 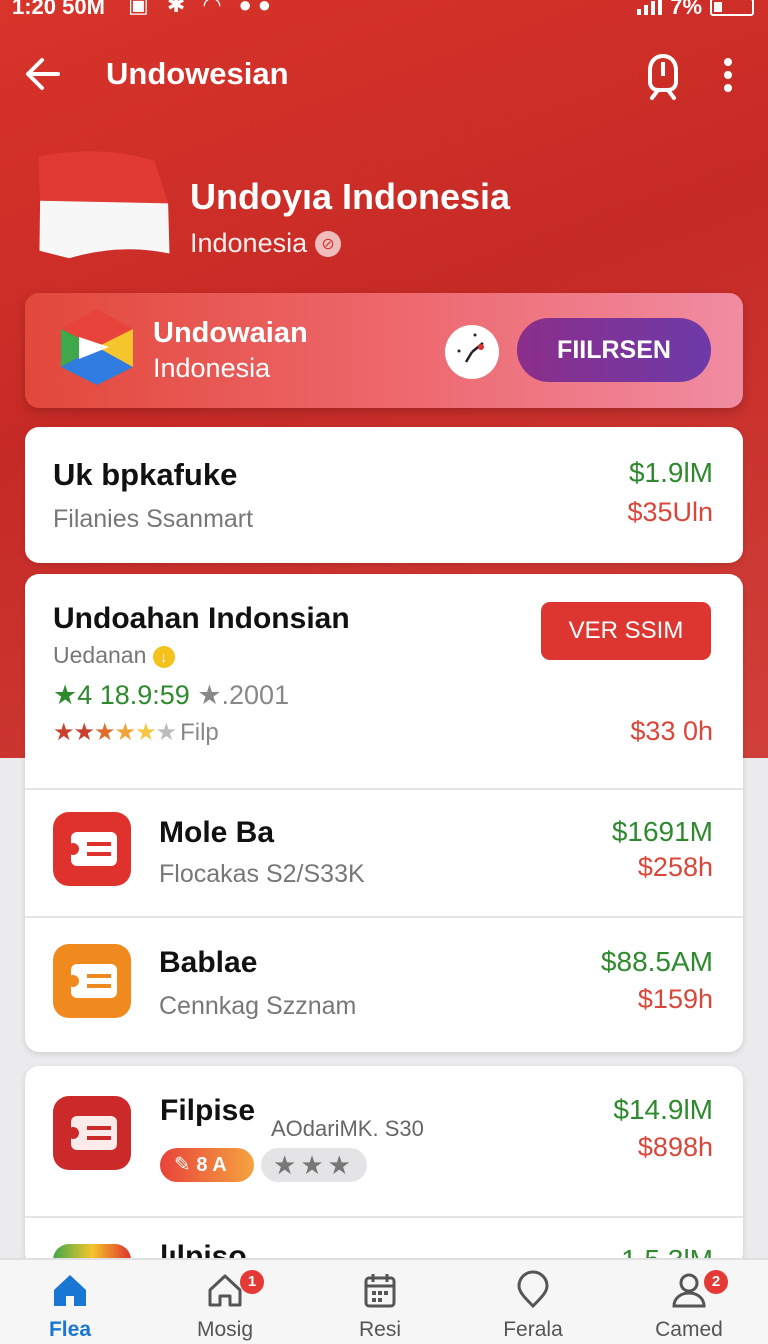 I want to click on list-item-value-red: $159h, so click(x=675, y=999).